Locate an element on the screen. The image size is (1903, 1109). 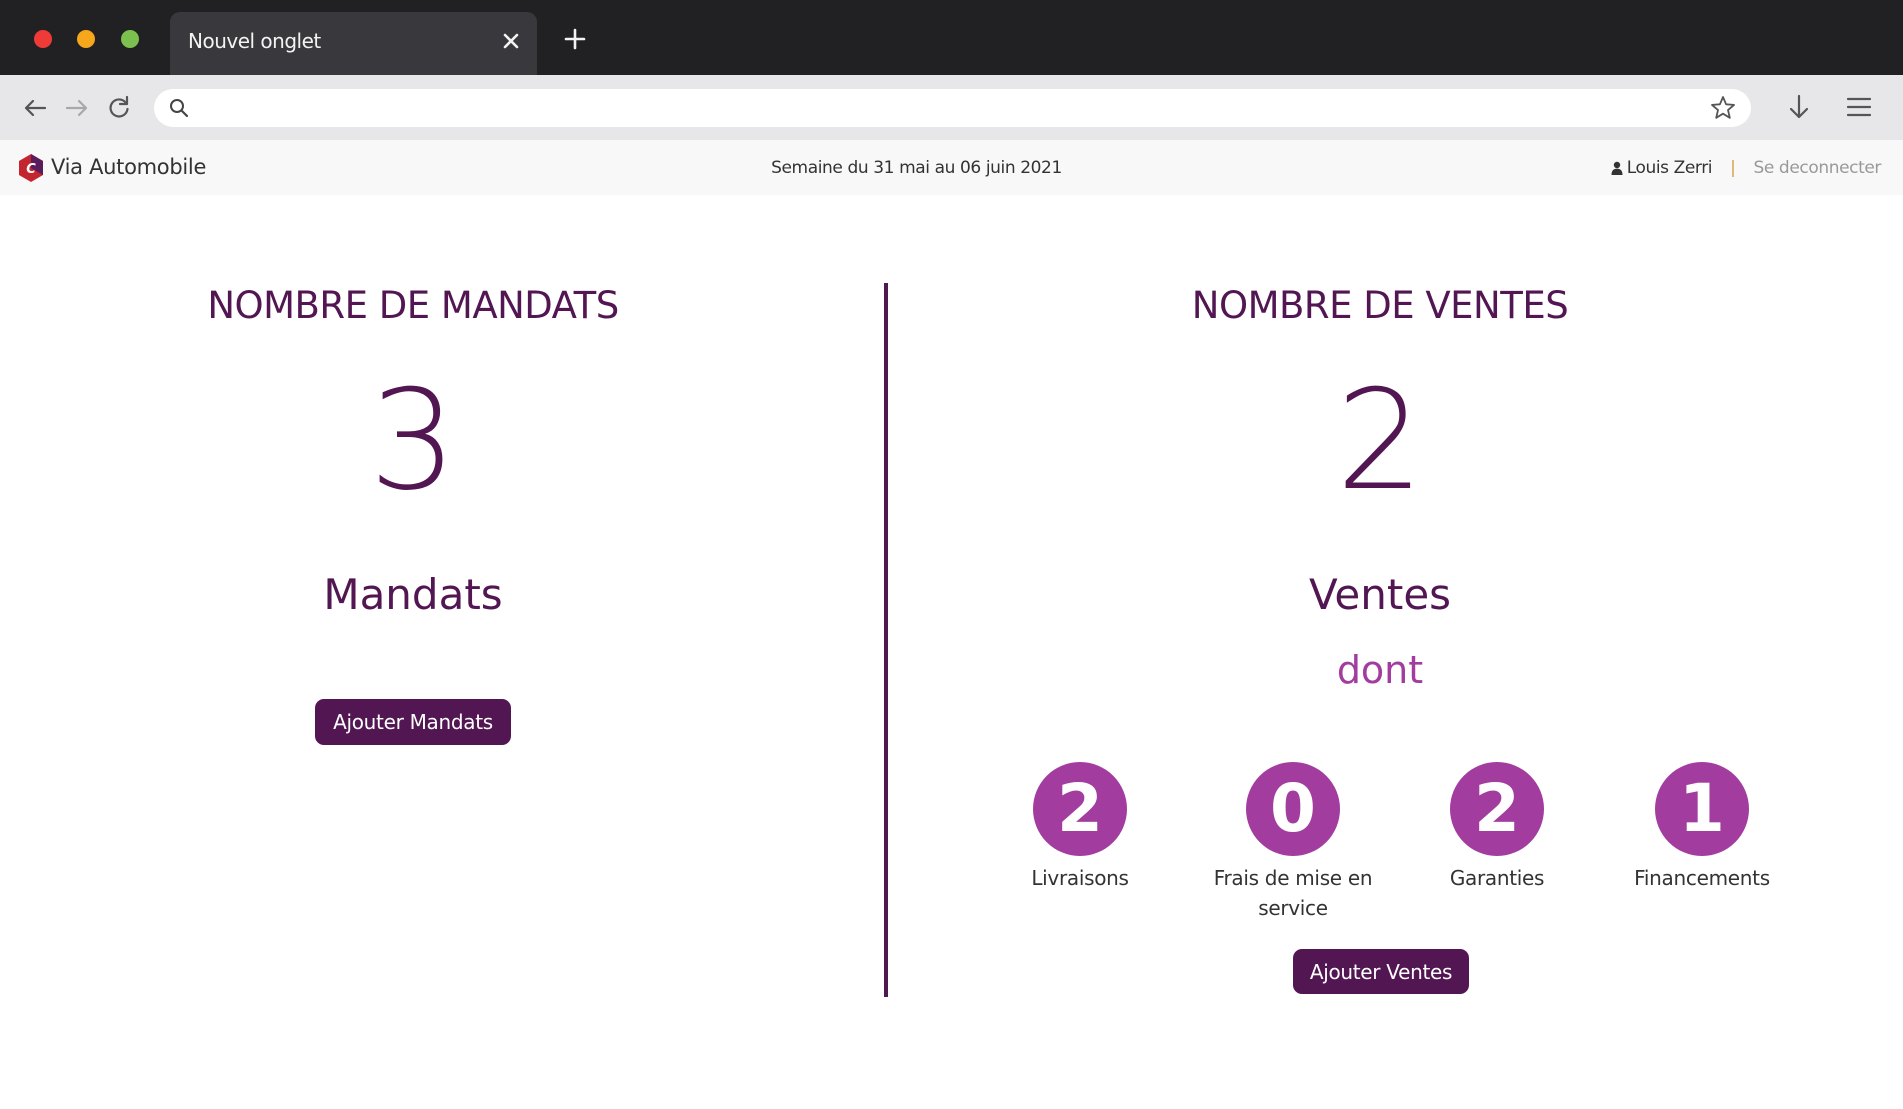
reload-icon is located at coordinates (119, 108).